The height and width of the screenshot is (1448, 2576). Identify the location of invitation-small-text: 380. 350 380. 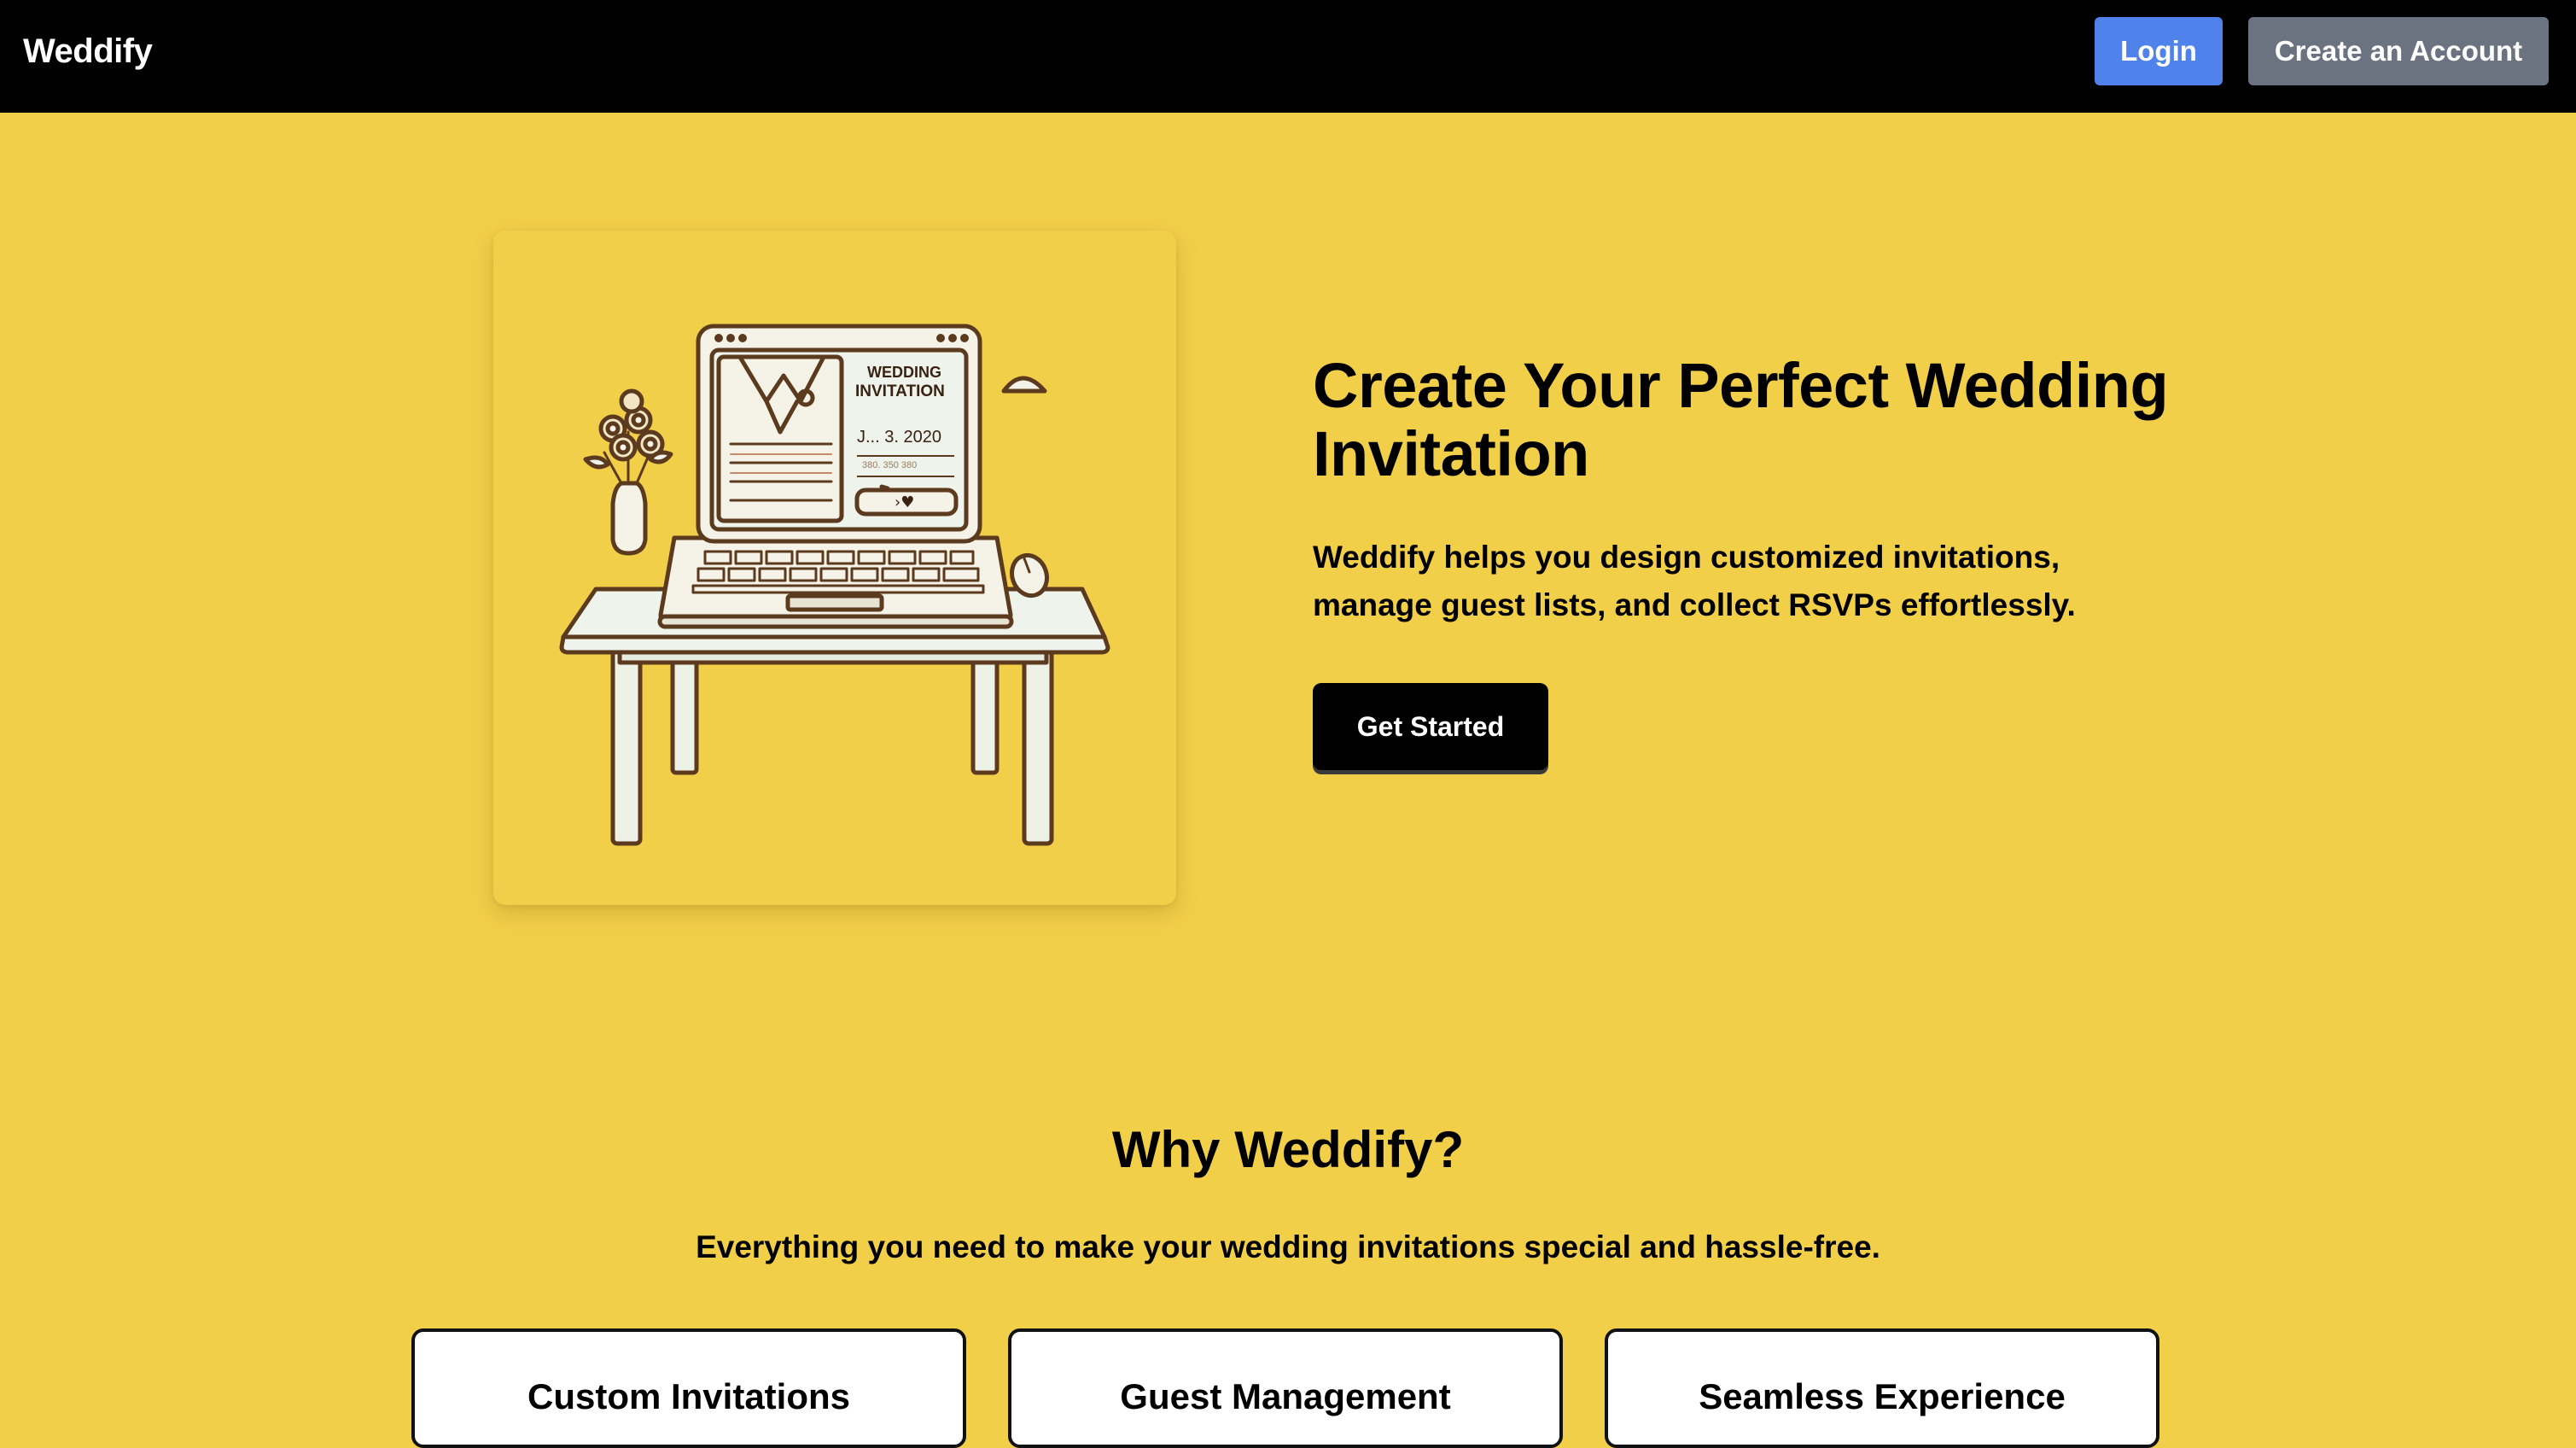
(889, 465).